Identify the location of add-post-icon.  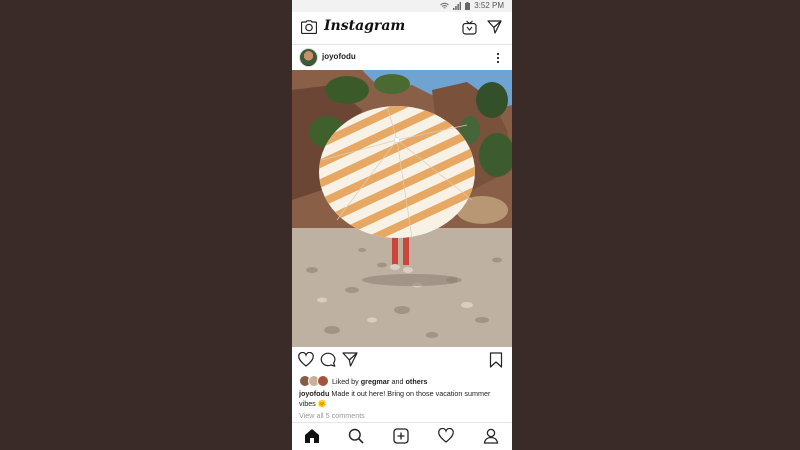
(401, 438).